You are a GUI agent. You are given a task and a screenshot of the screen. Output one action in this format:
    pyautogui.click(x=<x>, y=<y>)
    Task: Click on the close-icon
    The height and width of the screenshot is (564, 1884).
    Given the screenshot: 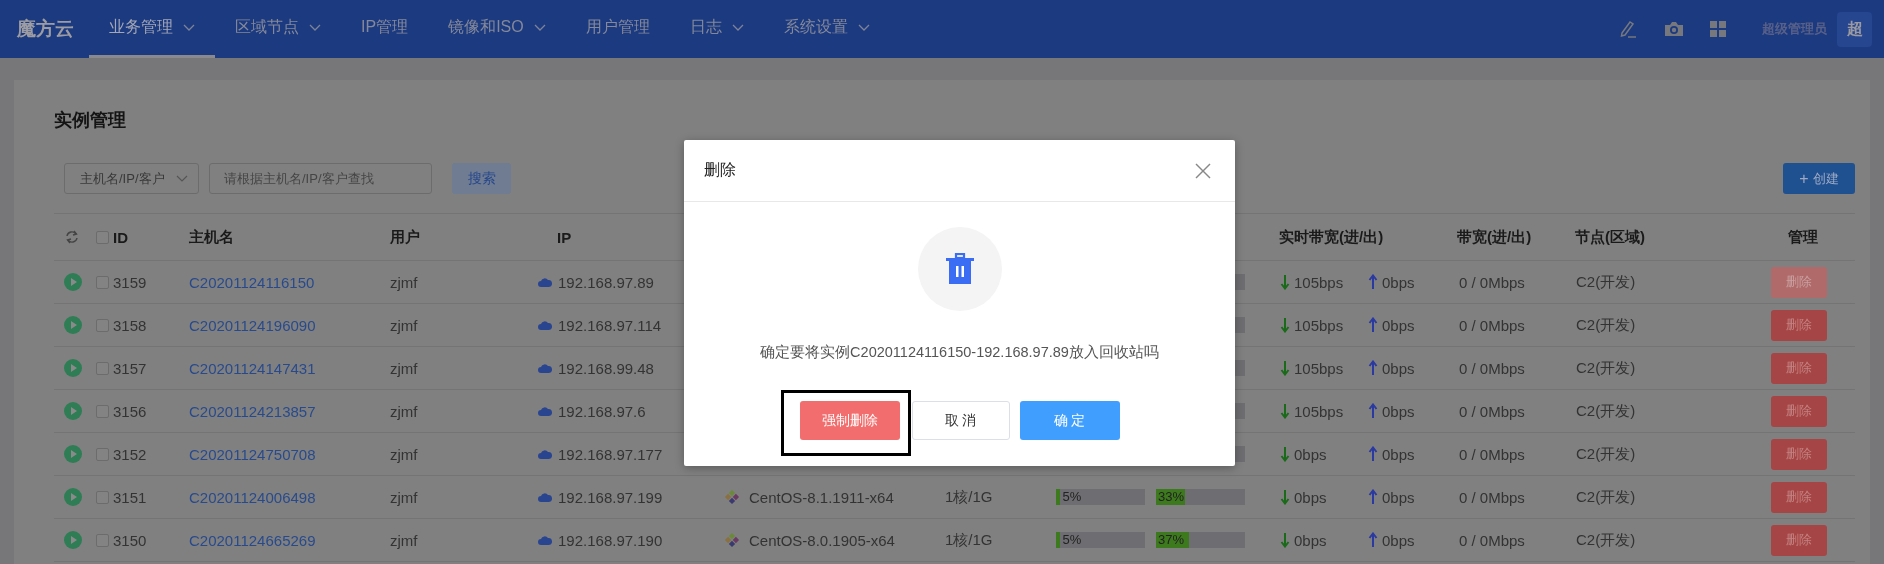 What is the action you would take?
    pyautogui.click(x=1203, y=170)
    